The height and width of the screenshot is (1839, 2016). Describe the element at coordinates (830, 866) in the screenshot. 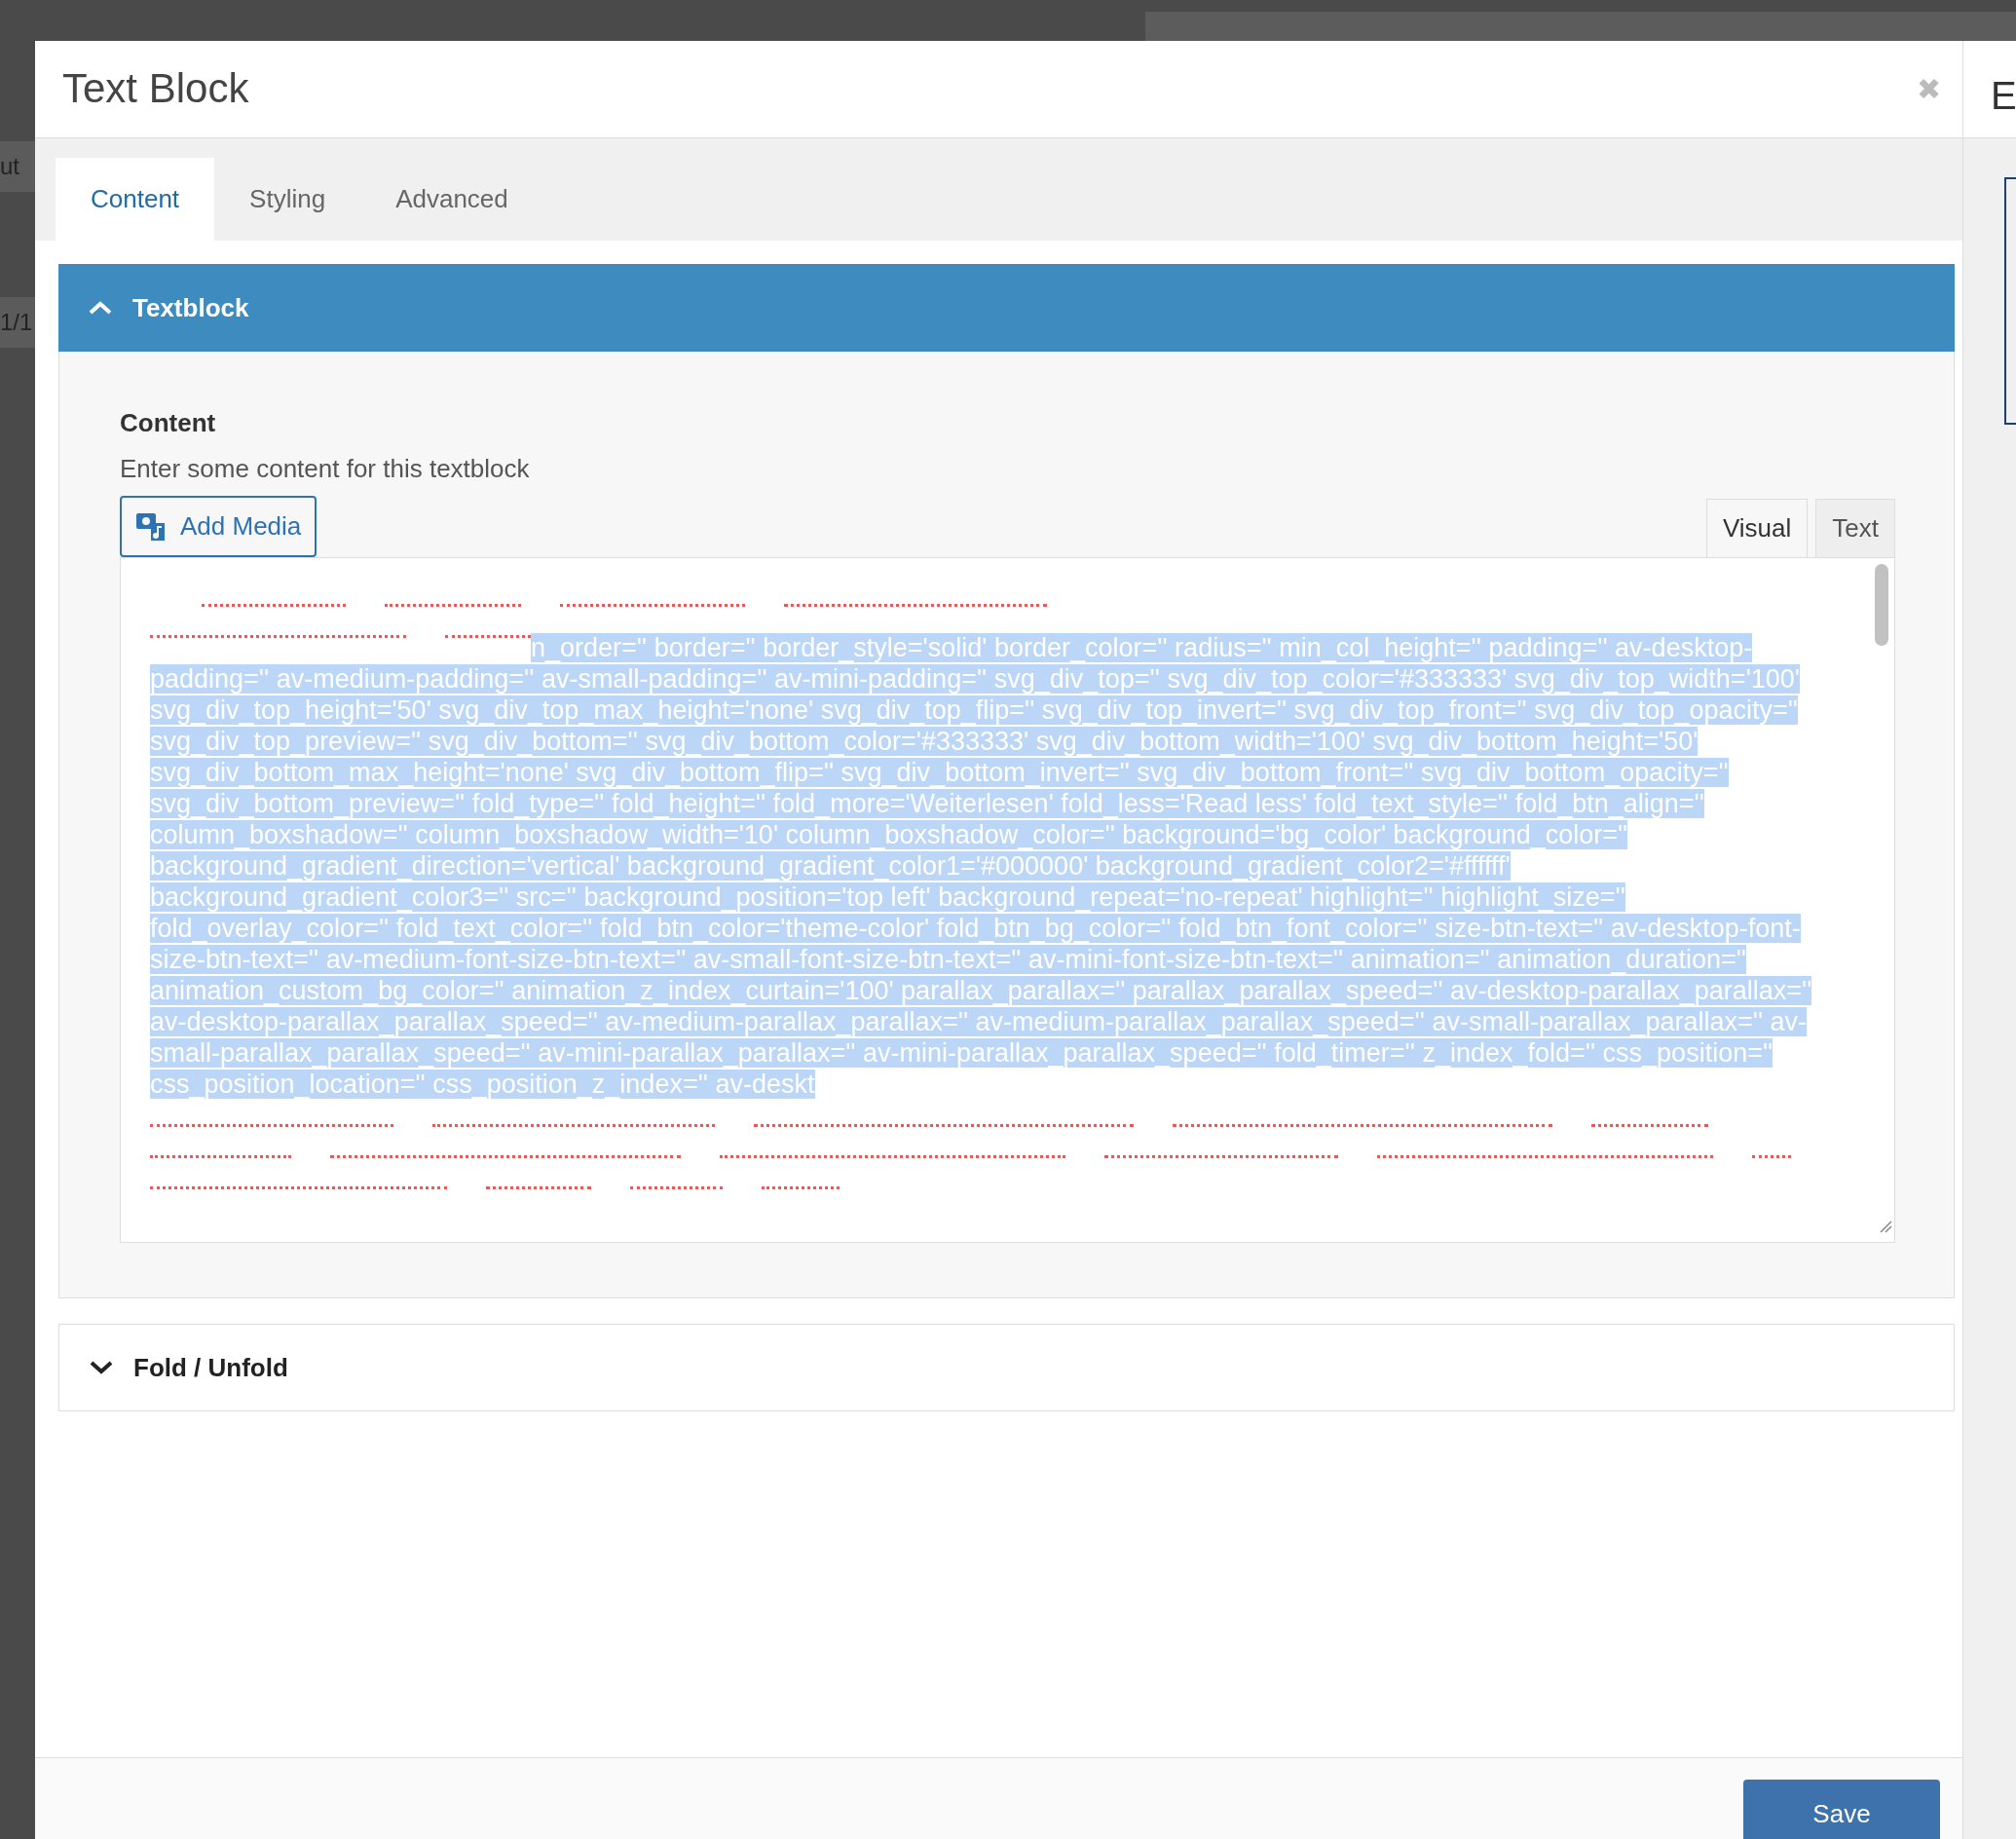

I see `selected-text: background_gradient_direction='vertical' background_gradient_color1='#000000' background_gradient_color2='#ffffff'` at that location.